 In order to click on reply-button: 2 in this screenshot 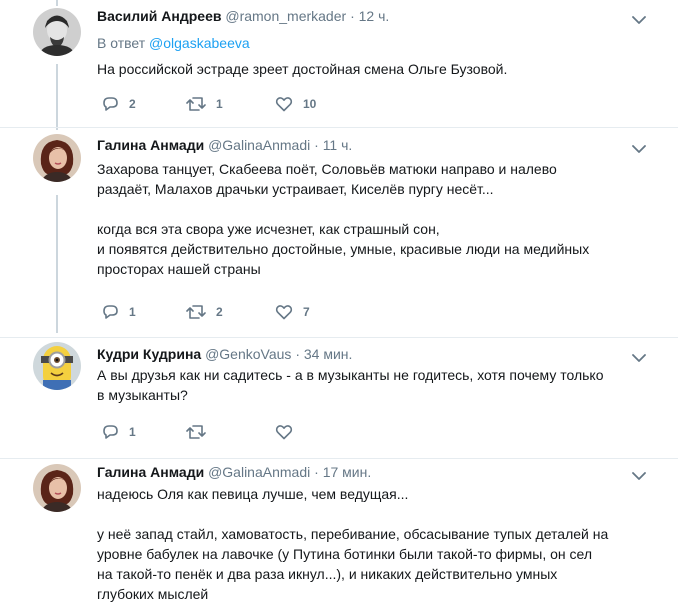, I will do `click(118, 104)`.